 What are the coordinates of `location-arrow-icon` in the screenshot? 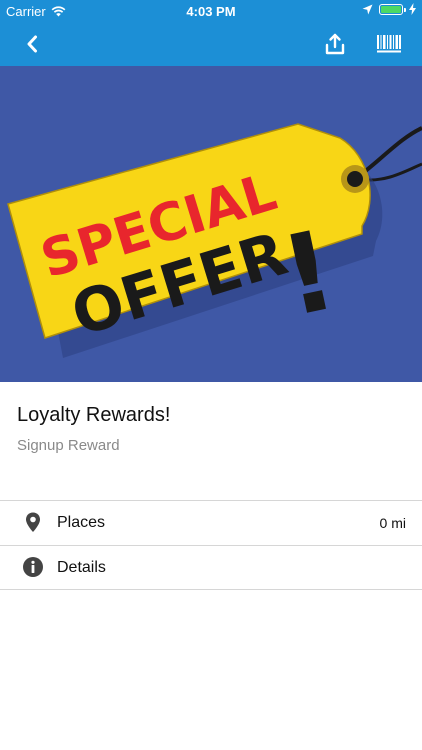 It's located at (367, 9).